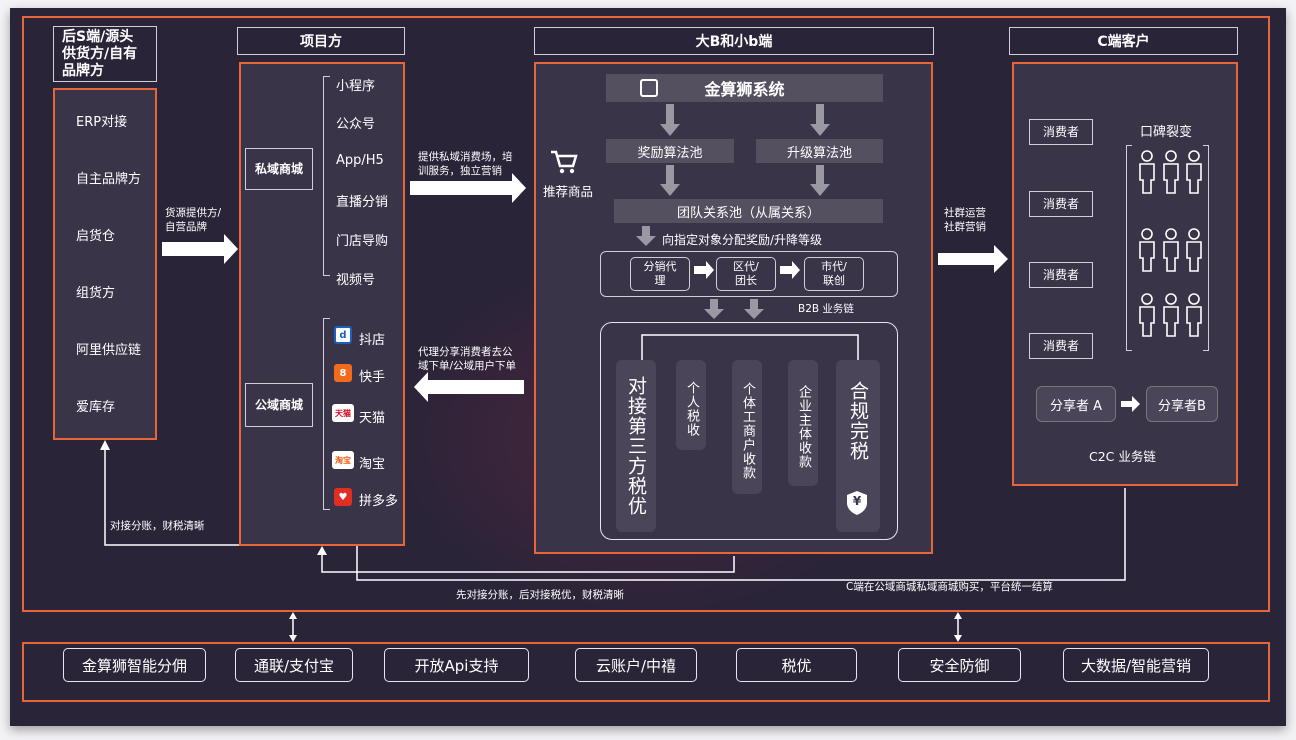 The image size is (1296, 740). Describe the element at coordinates (322, 550) in the screenshot. I see `arrowhead-project-up` at that location.